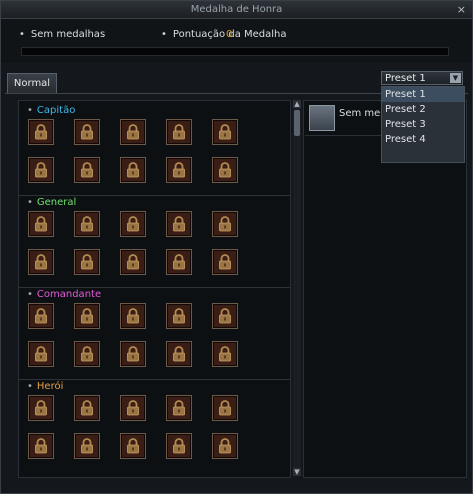 The width and height of the screenshot is (473, 494). I want to click on rank-name: Comandante, so click(69, 294).